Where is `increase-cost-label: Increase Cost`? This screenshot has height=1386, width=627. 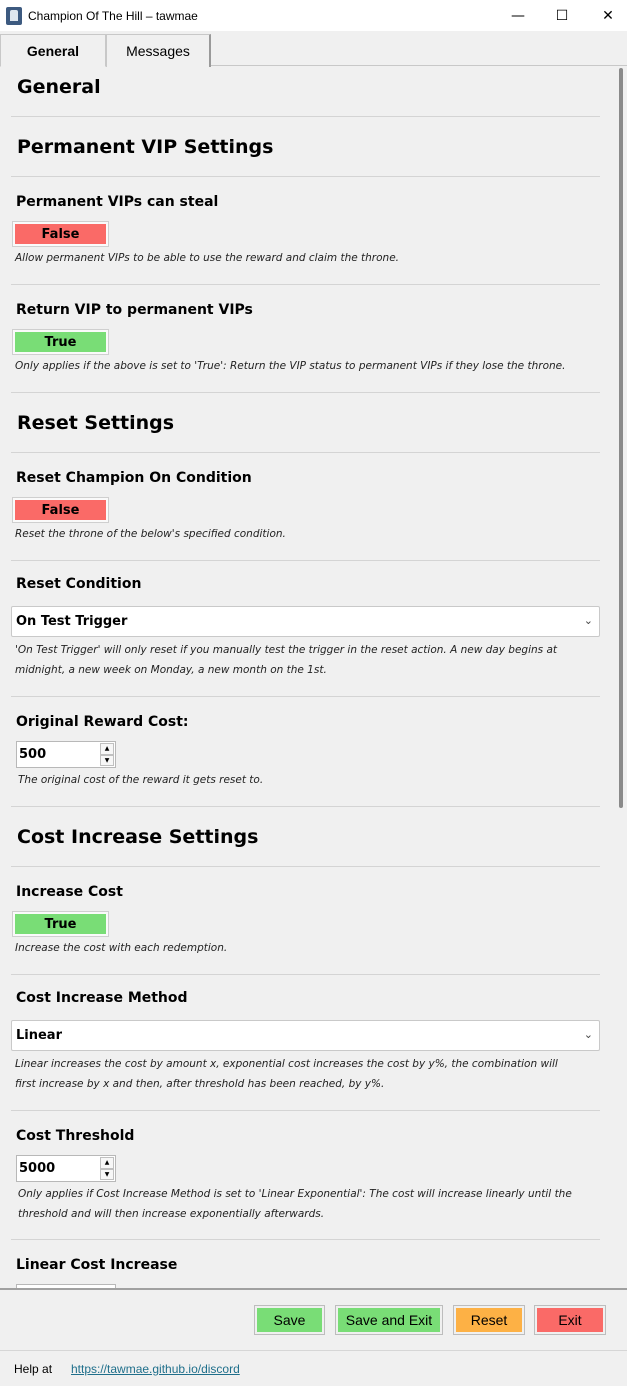
increase-cost-label: Increase Cost is located at coordinates (69, 892).